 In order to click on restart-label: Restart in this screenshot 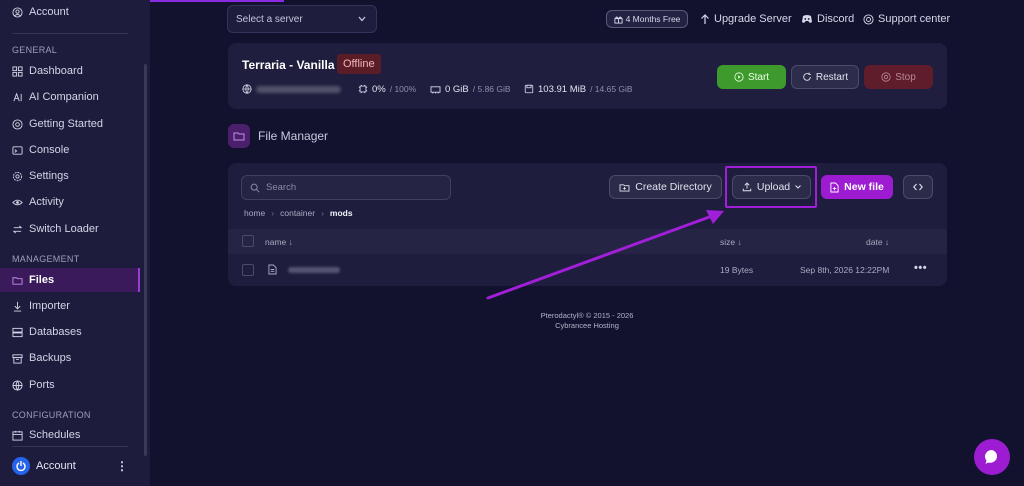, I will do `click(832, 77)`.